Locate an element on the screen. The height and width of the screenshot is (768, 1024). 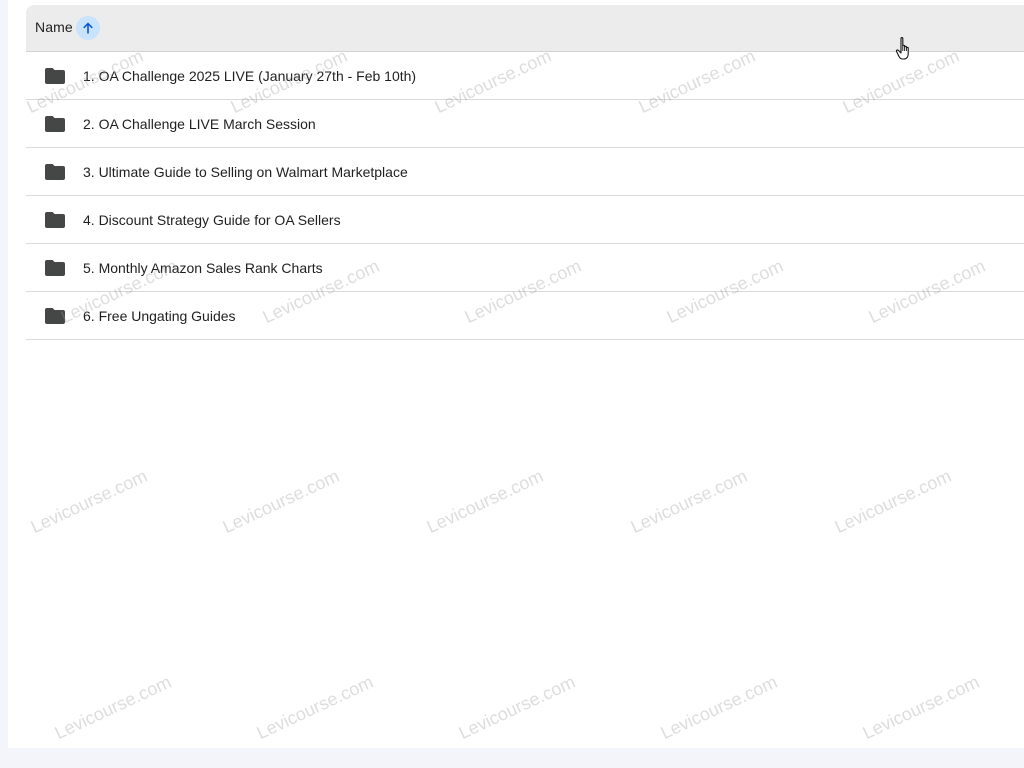
folder-name: 5. Monthly Amazon Sales Rank Charts is located at coordinates (203, 268).